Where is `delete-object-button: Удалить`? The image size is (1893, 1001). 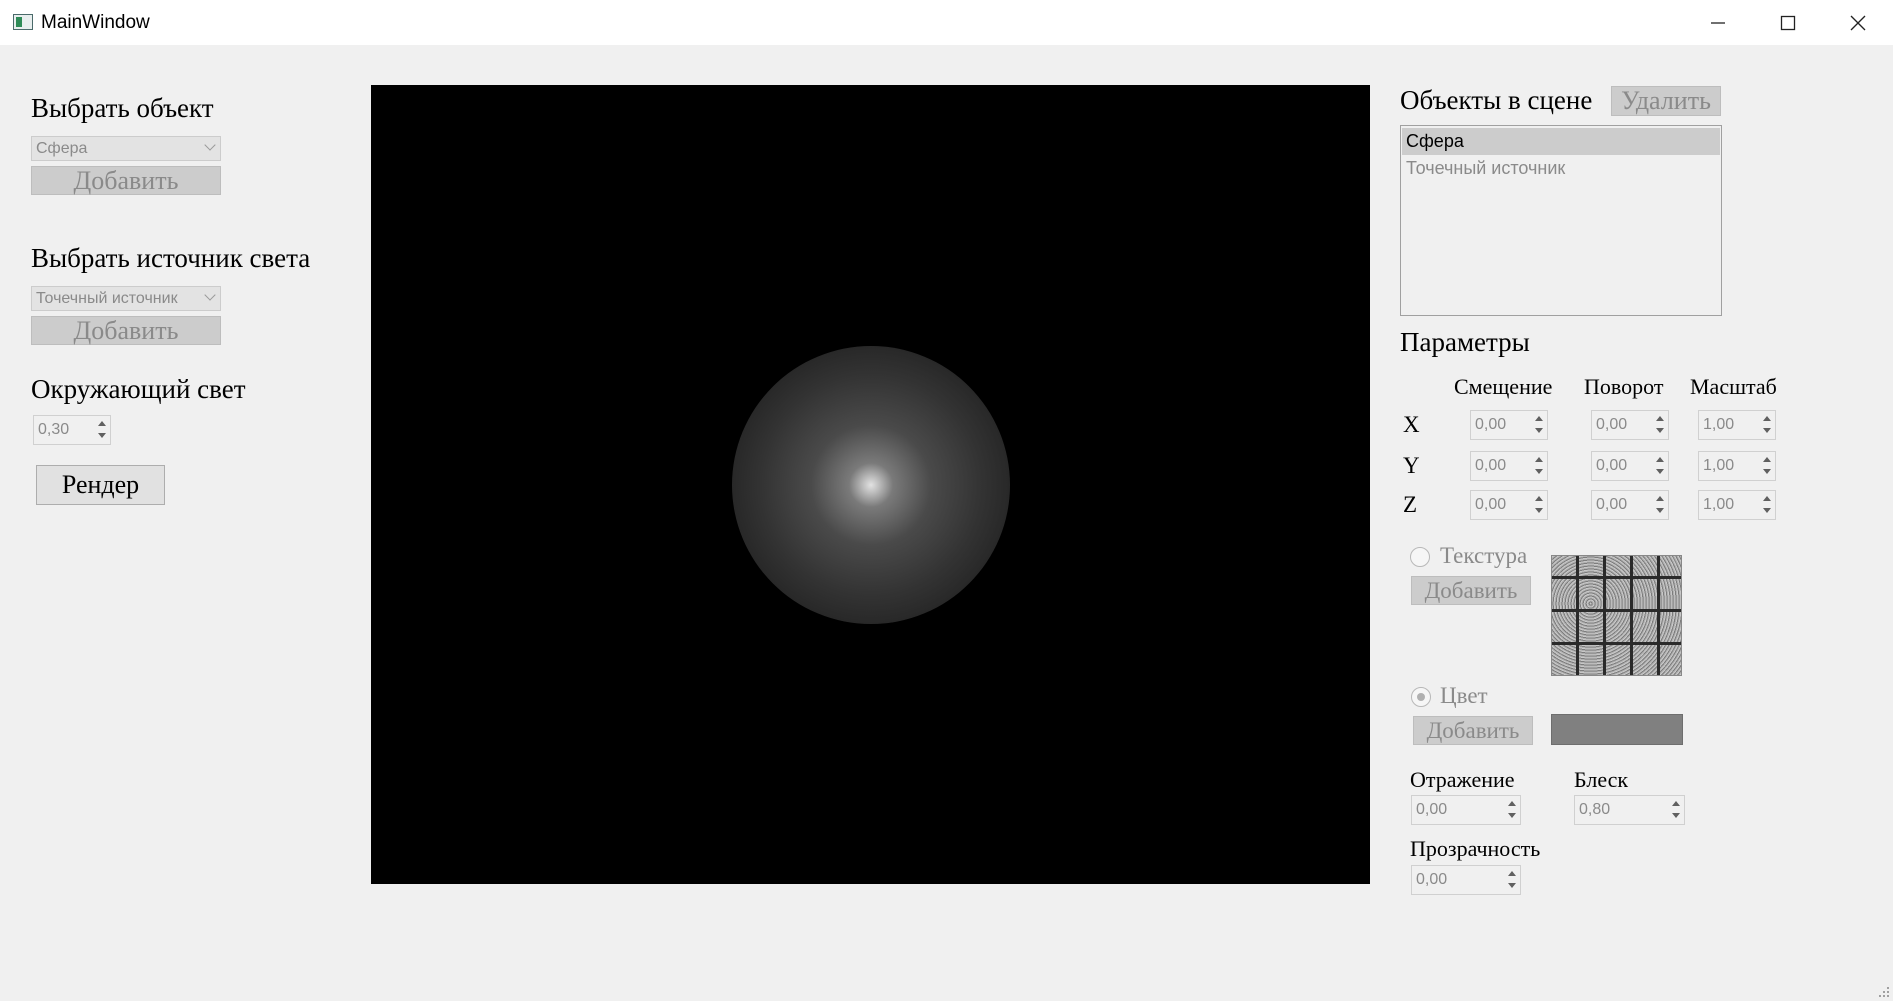 delete-object-button: Удалить is located at coordinates (1666, 101).